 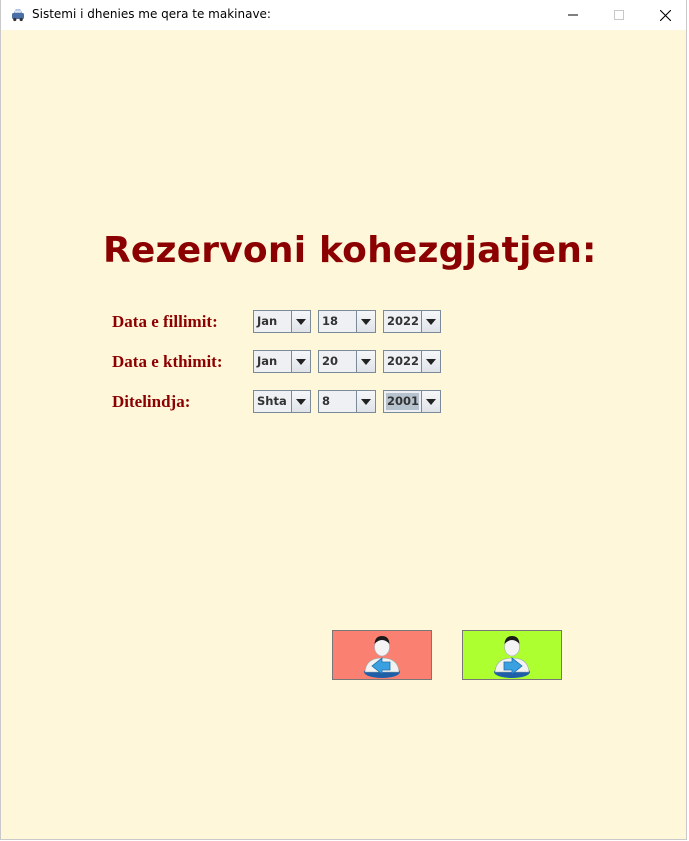 I want to click on maximize-button, so click(x=619, y=15).